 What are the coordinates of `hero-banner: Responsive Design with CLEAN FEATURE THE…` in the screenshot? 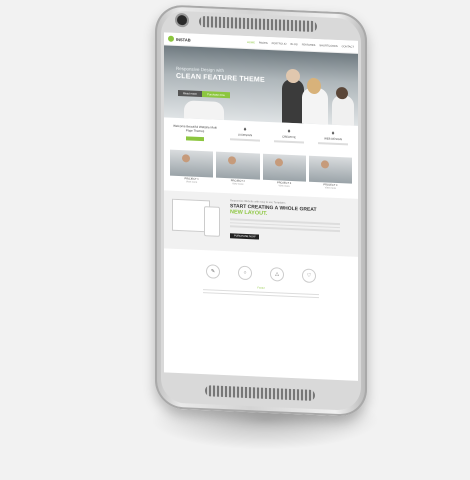 It's located at (261, 85).